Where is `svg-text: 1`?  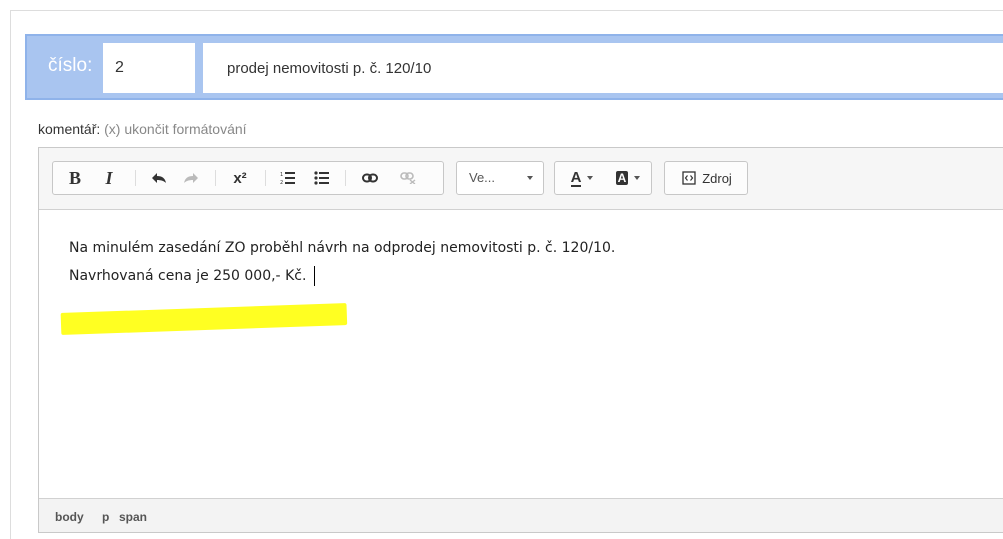 svg-text: 1 is located at coordinates (281, 175).